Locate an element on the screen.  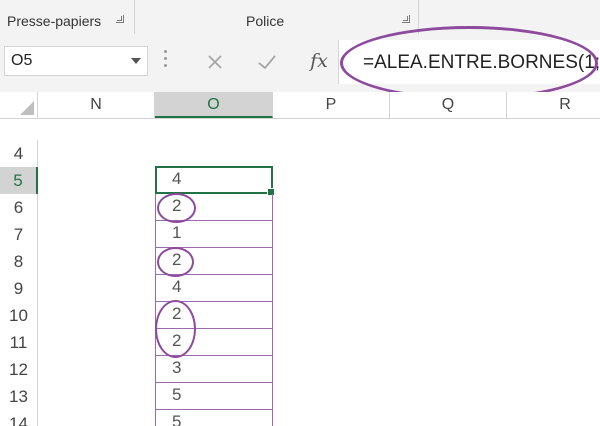
cell-o6: 2 is located at coordinates (214, 207).